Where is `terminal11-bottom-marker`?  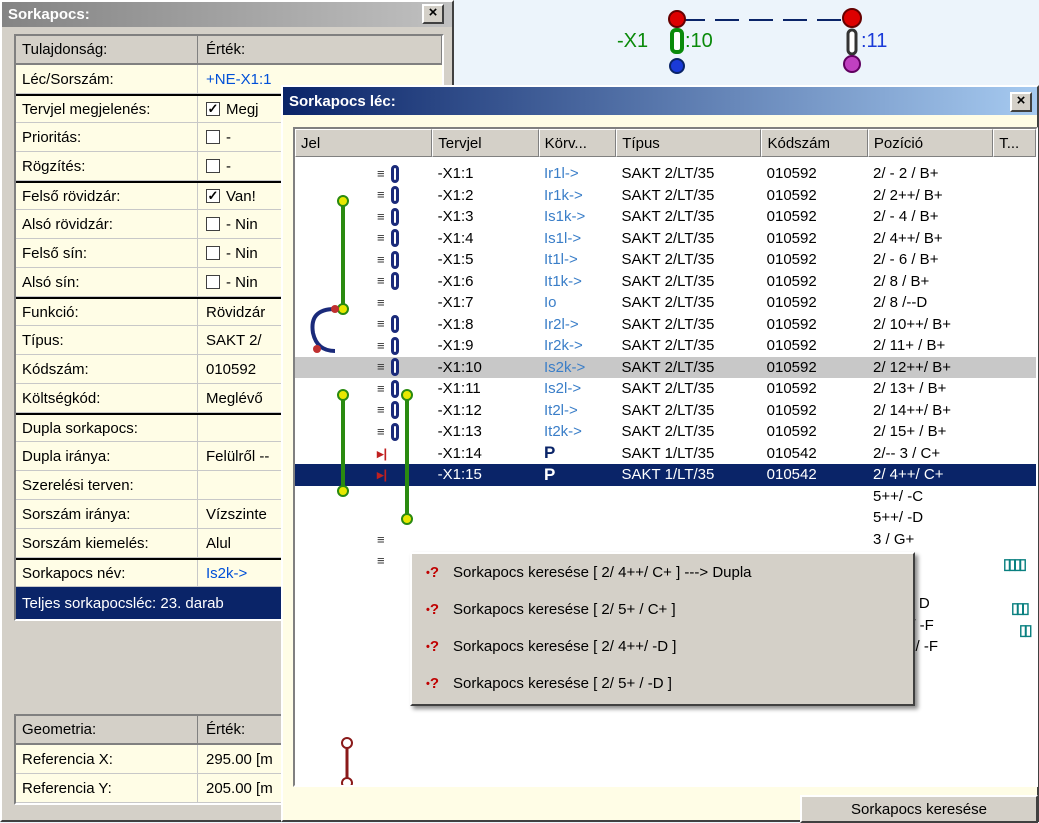 terminal11-bottom-marker is located at coordinates (852, 64).